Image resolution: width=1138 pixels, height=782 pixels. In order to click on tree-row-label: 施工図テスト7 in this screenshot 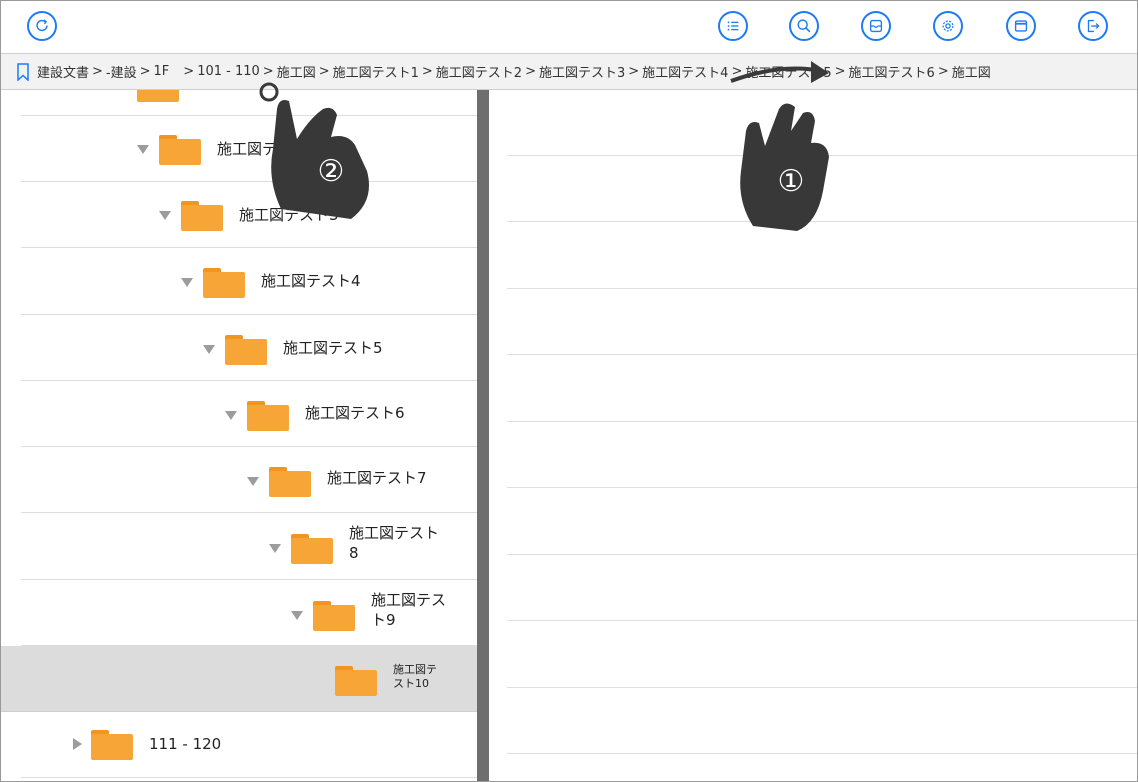, I will do `click(377, 478)`.